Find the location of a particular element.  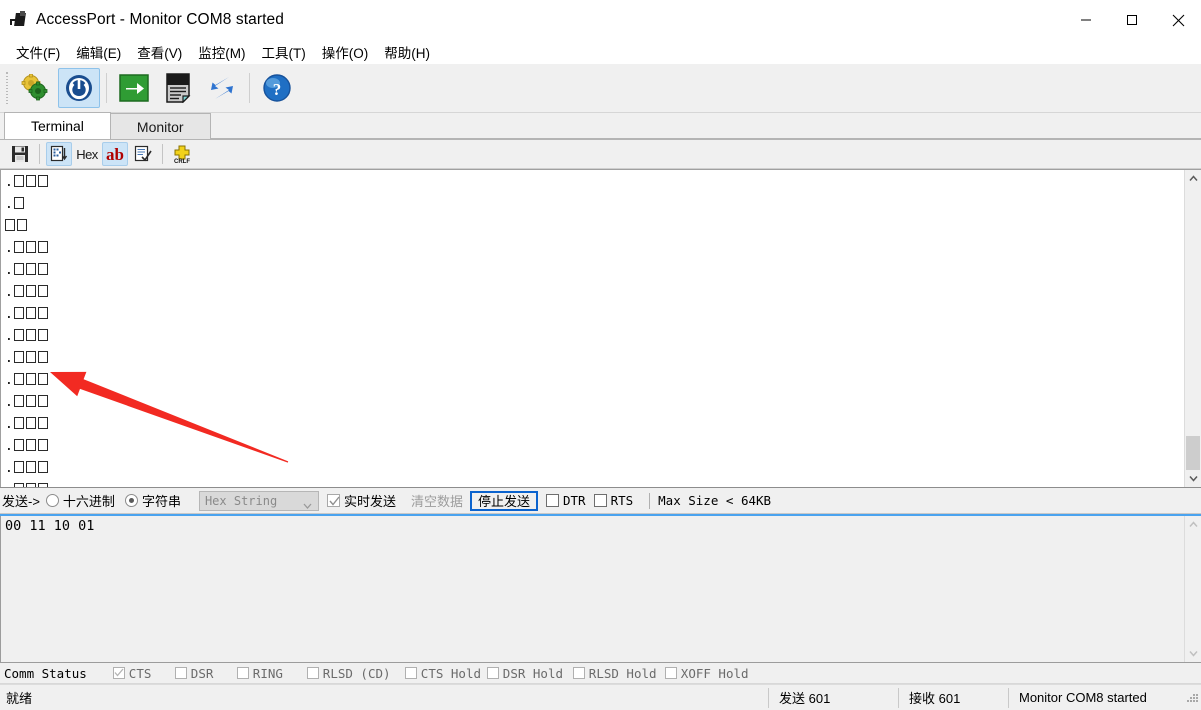

radio-string: 字符串 is located at coordinates (152, 500).